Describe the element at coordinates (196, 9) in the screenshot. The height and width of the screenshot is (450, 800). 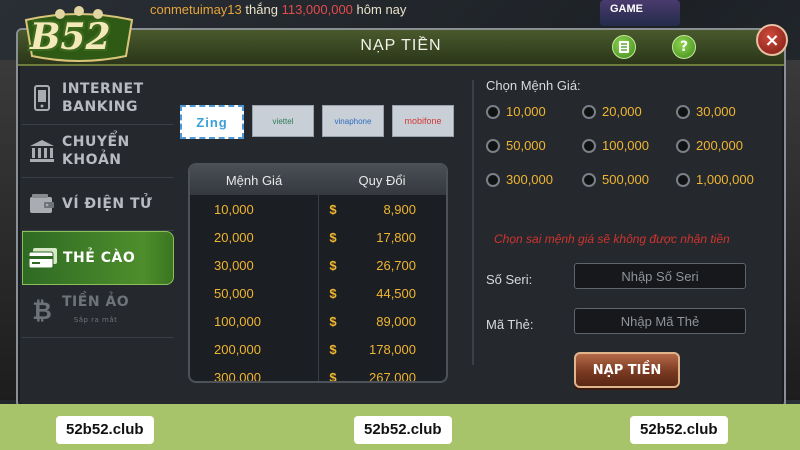
I see `ticker-user: conmetuimay13` at that location.